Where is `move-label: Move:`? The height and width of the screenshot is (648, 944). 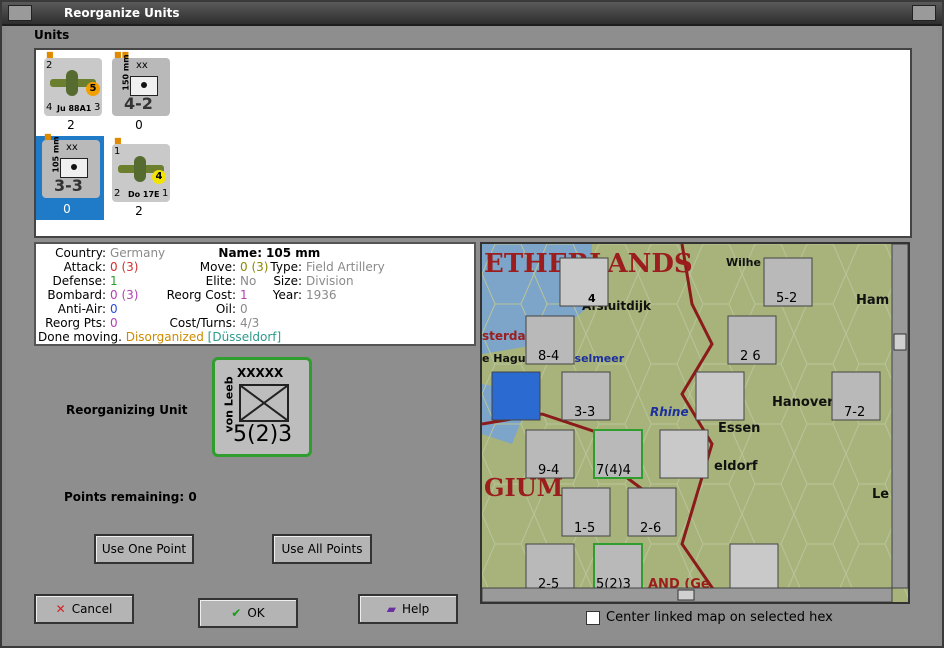 move-label: Move: is located at coordinates (217, 267).